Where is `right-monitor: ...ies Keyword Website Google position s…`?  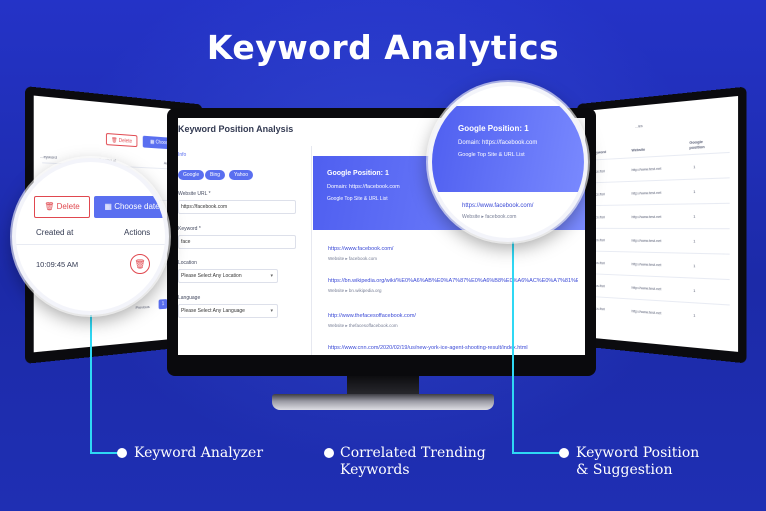 right-monitor: ...ies Keyword Website Google position s… is located at coordinates (662, 225).